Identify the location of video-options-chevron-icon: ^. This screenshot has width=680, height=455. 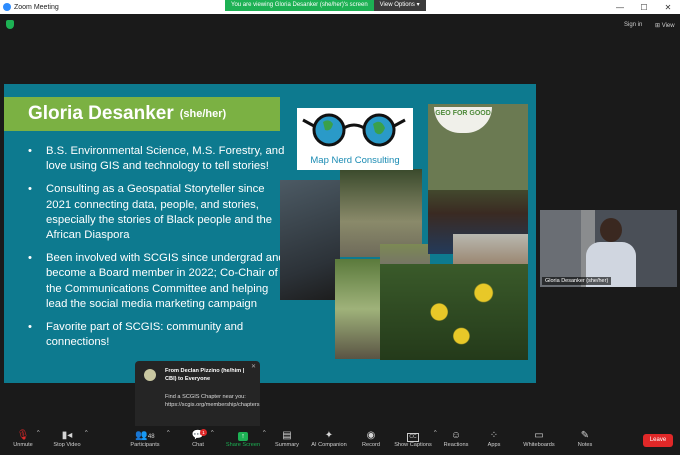
(86, 433).